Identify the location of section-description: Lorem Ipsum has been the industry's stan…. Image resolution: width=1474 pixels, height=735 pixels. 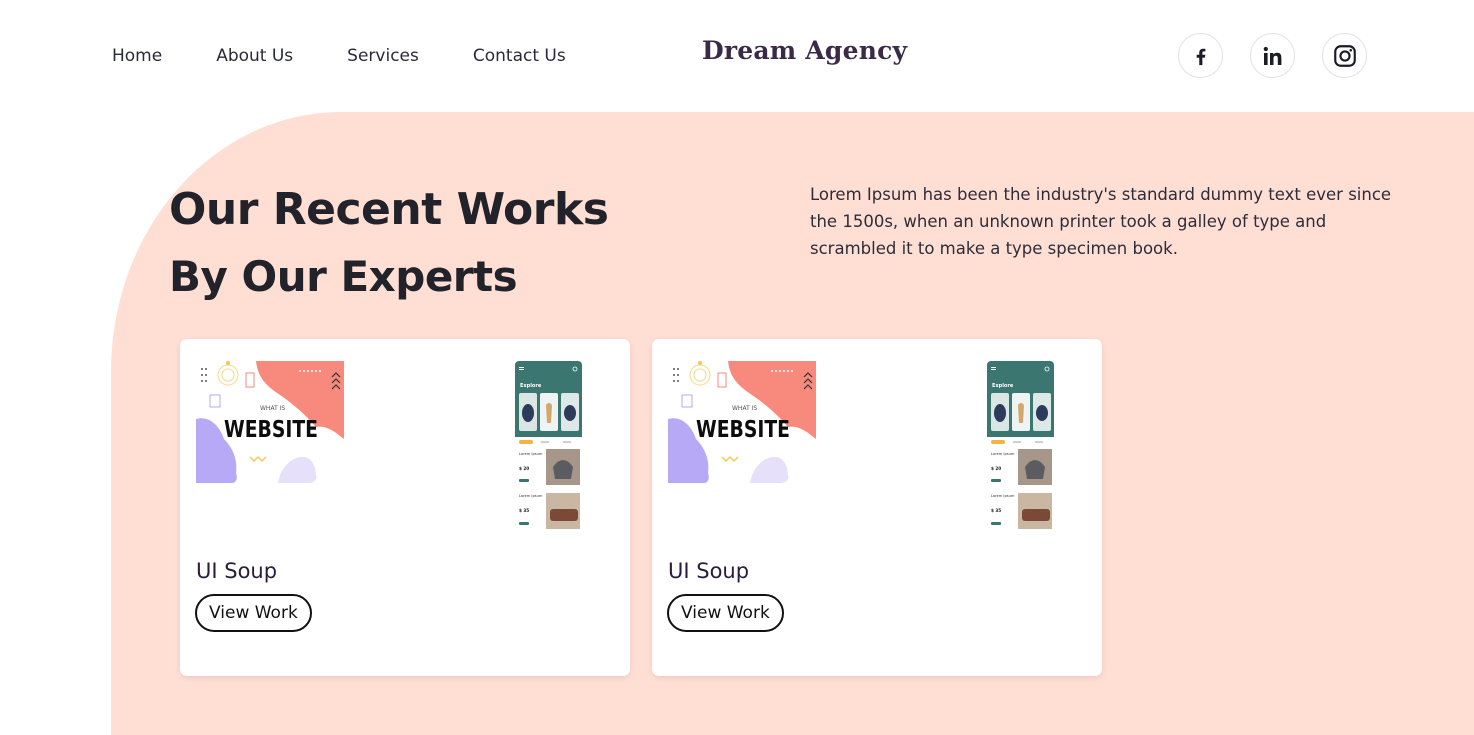
(1101, 221).